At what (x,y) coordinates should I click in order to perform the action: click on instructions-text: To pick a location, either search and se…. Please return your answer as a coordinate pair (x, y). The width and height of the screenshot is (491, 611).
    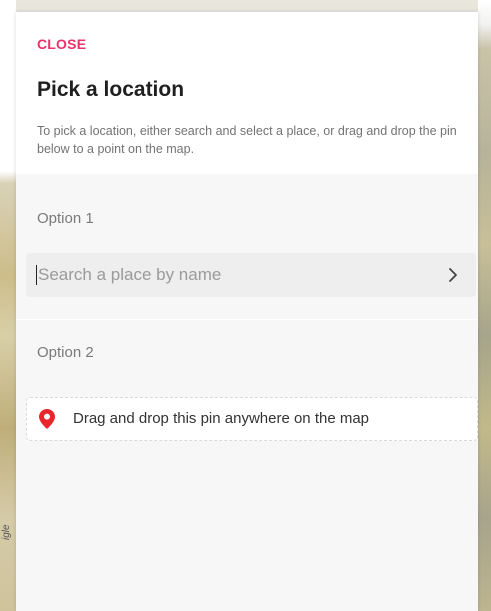
    Looking at the image, I should click on (247, 140).